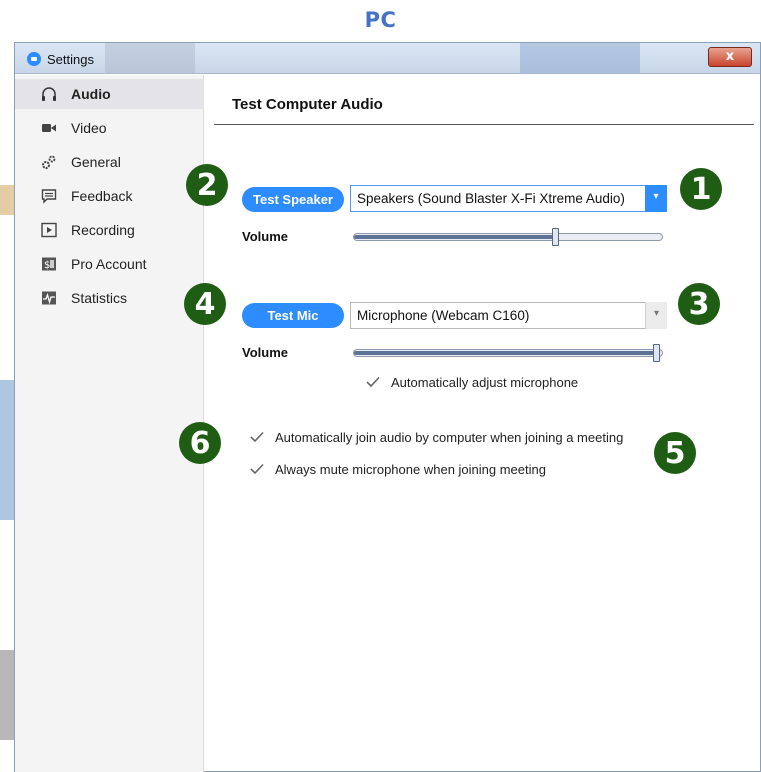 This screenshot has width=761, height=772. Describe the element at coordinates (89, 128) in the screenshot. I see `sidebar-item-label: Video` at that location.